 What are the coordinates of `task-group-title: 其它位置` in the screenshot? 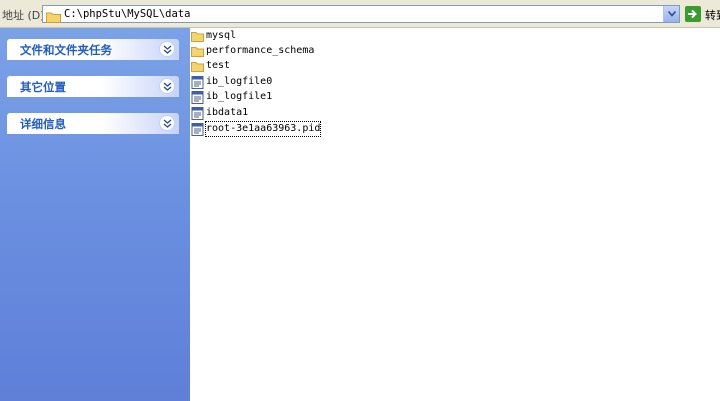 It's located at (43, 87).